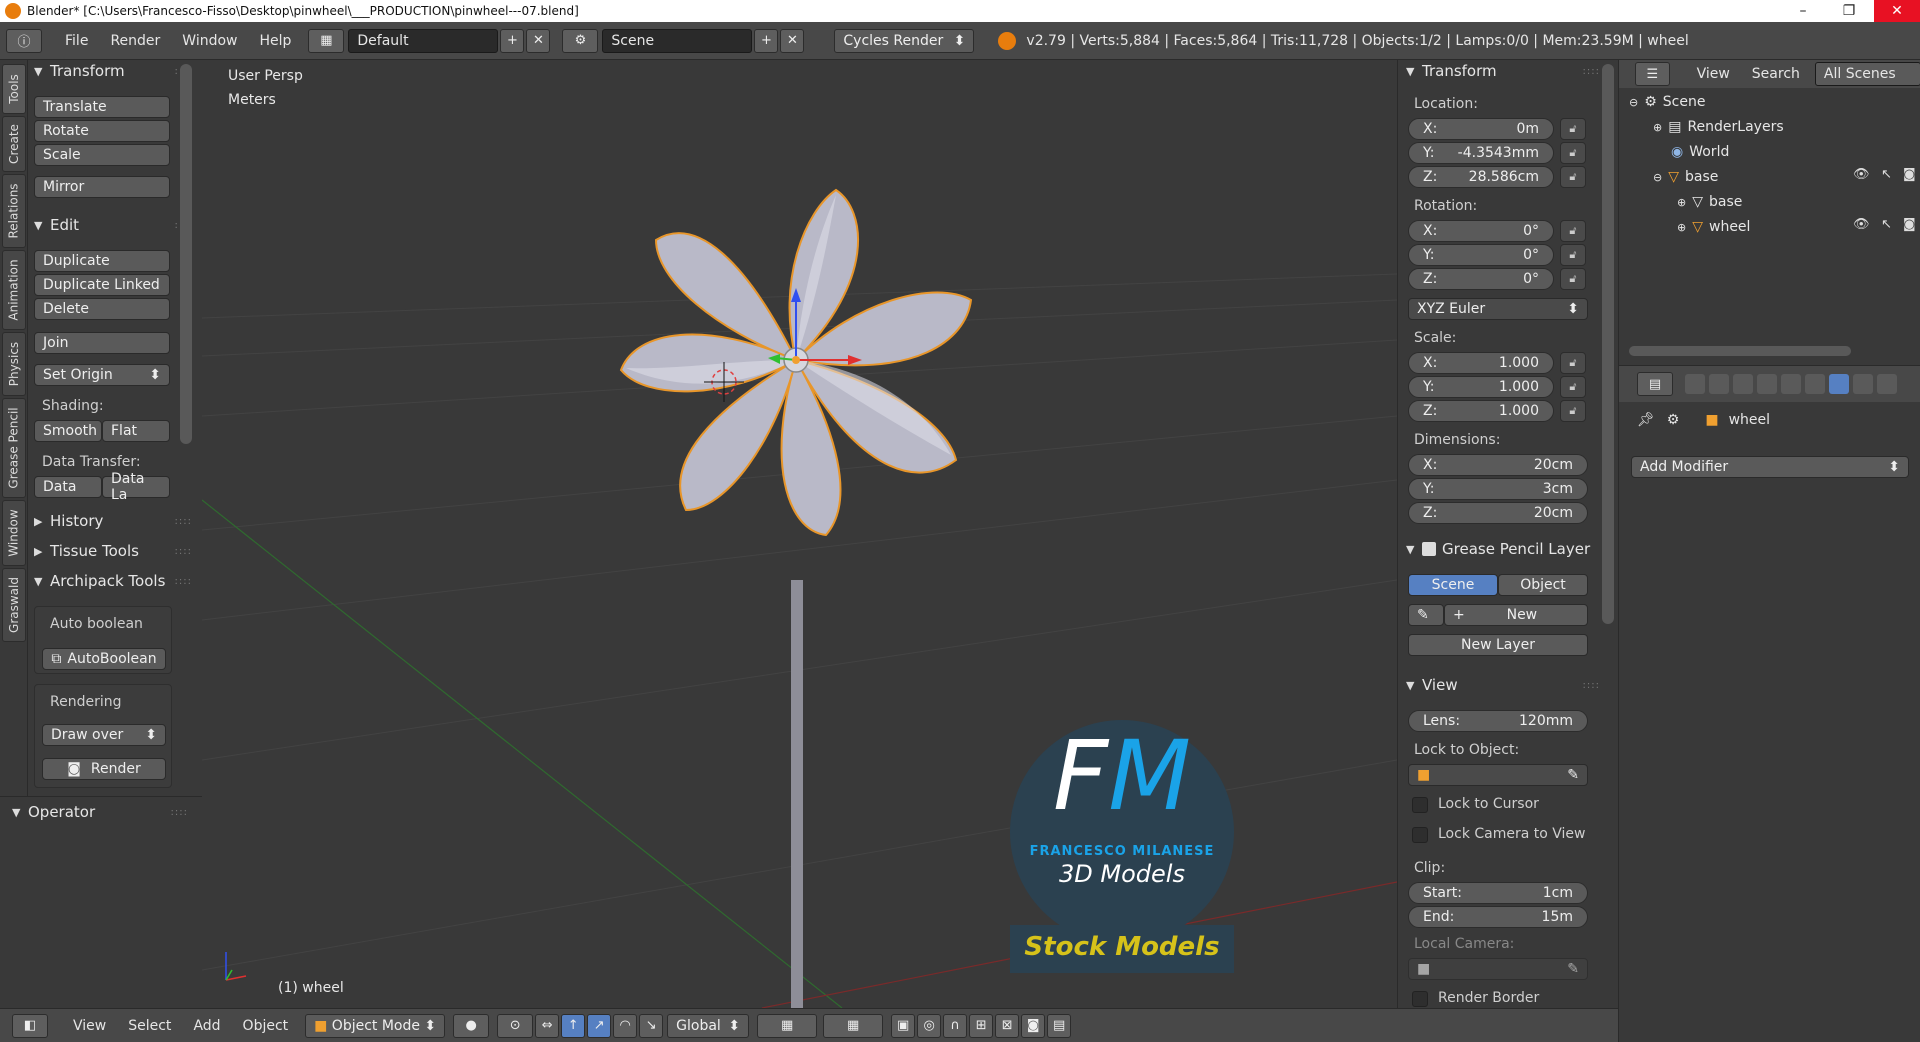 This screenshot has height=1042, width=1920. I want to click on translate-button: Translate, so click(102, 107).